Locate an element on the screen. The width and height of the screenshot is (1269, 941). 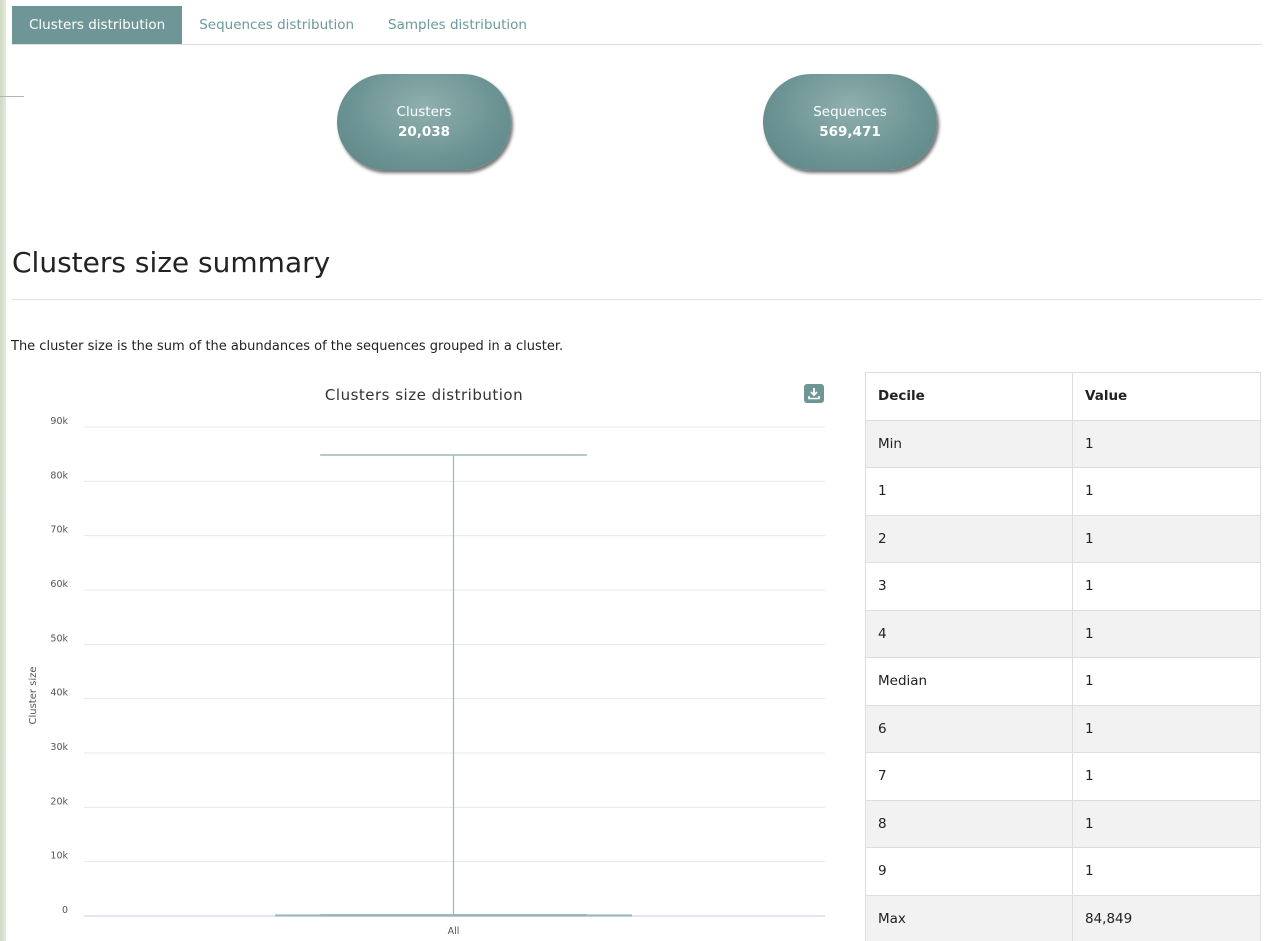
section-title: Clusters size summary is located at coordinates (171, 262).